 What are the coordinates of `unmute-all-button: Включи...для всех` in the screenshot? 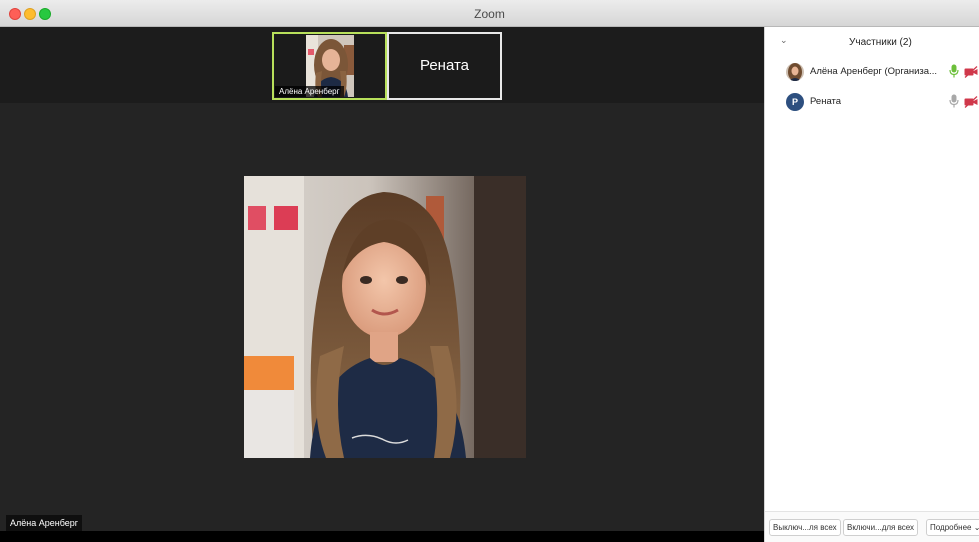 It's located at (881, 527).